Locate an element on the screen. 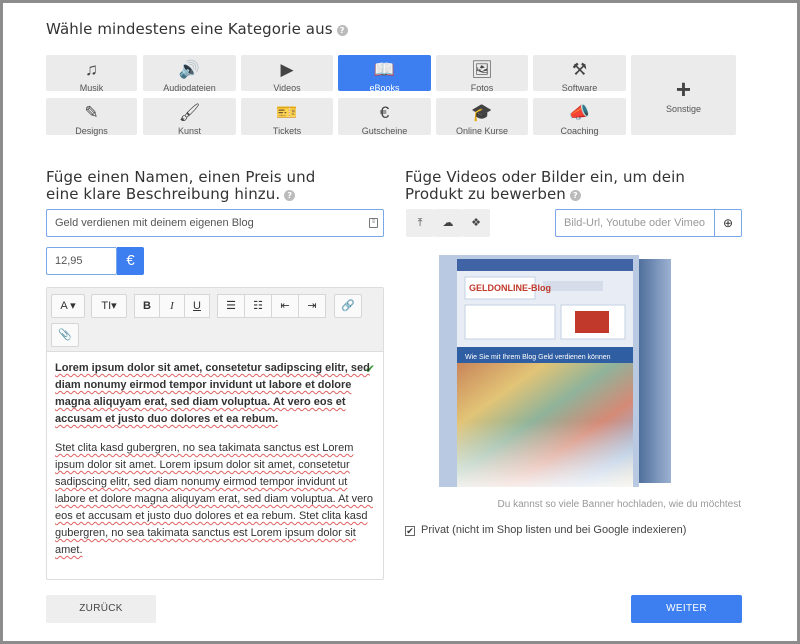 The height and width of the screenshot is (644, 800). outdent-icon: ⇤ is located at coordinates (285, 306).